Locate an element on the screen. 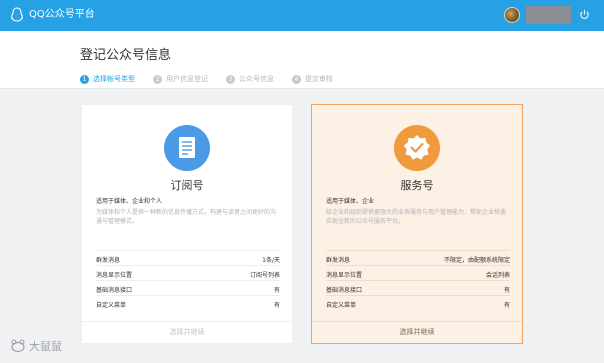 This screenshot has width=604, height=363. feature-row: 消息显示位置 会话列表 is located at coordinates (418, 272).